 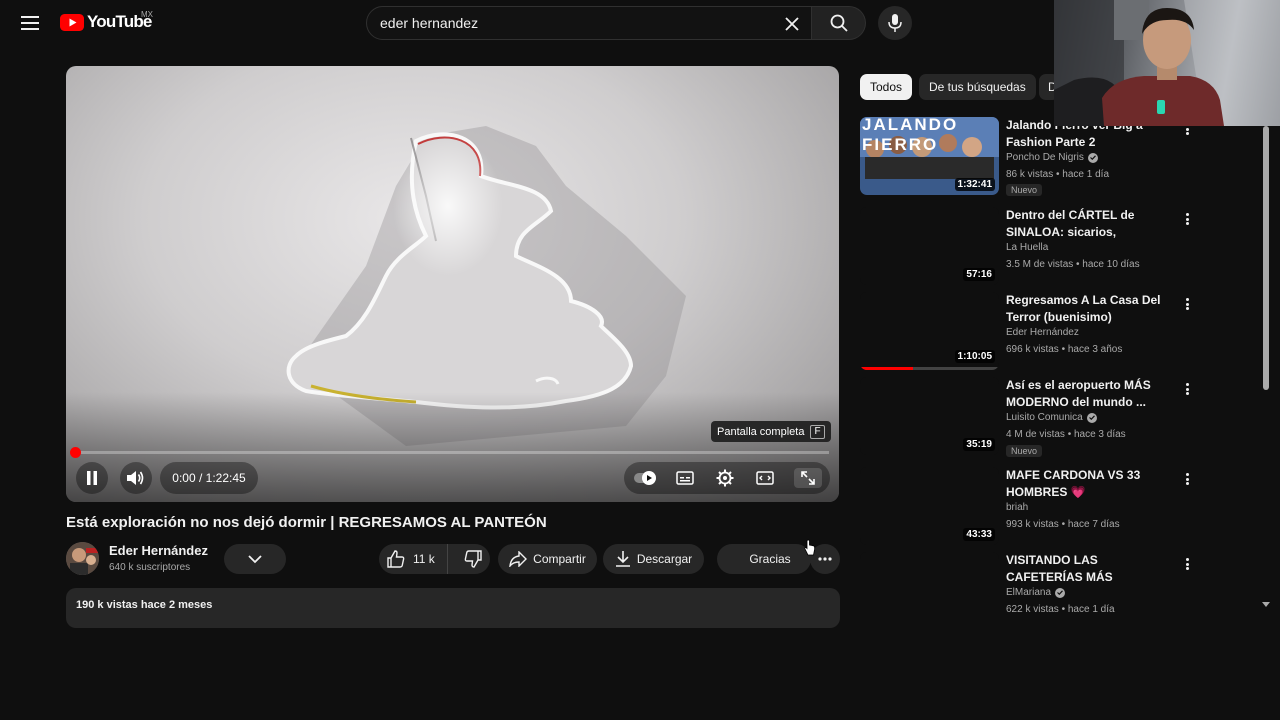 What do you see at coordinates (929, 156) in the screenshot?
I see `video-thumbnail: JALANDO FIERRO 1:32:41` at bounding box center [929, 156].